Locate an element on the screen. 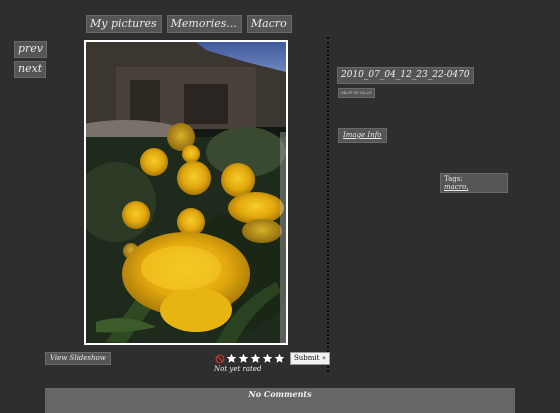 The height and width of the screenshot is (413, 560). next-button: next is located at coordinates (30, 69).